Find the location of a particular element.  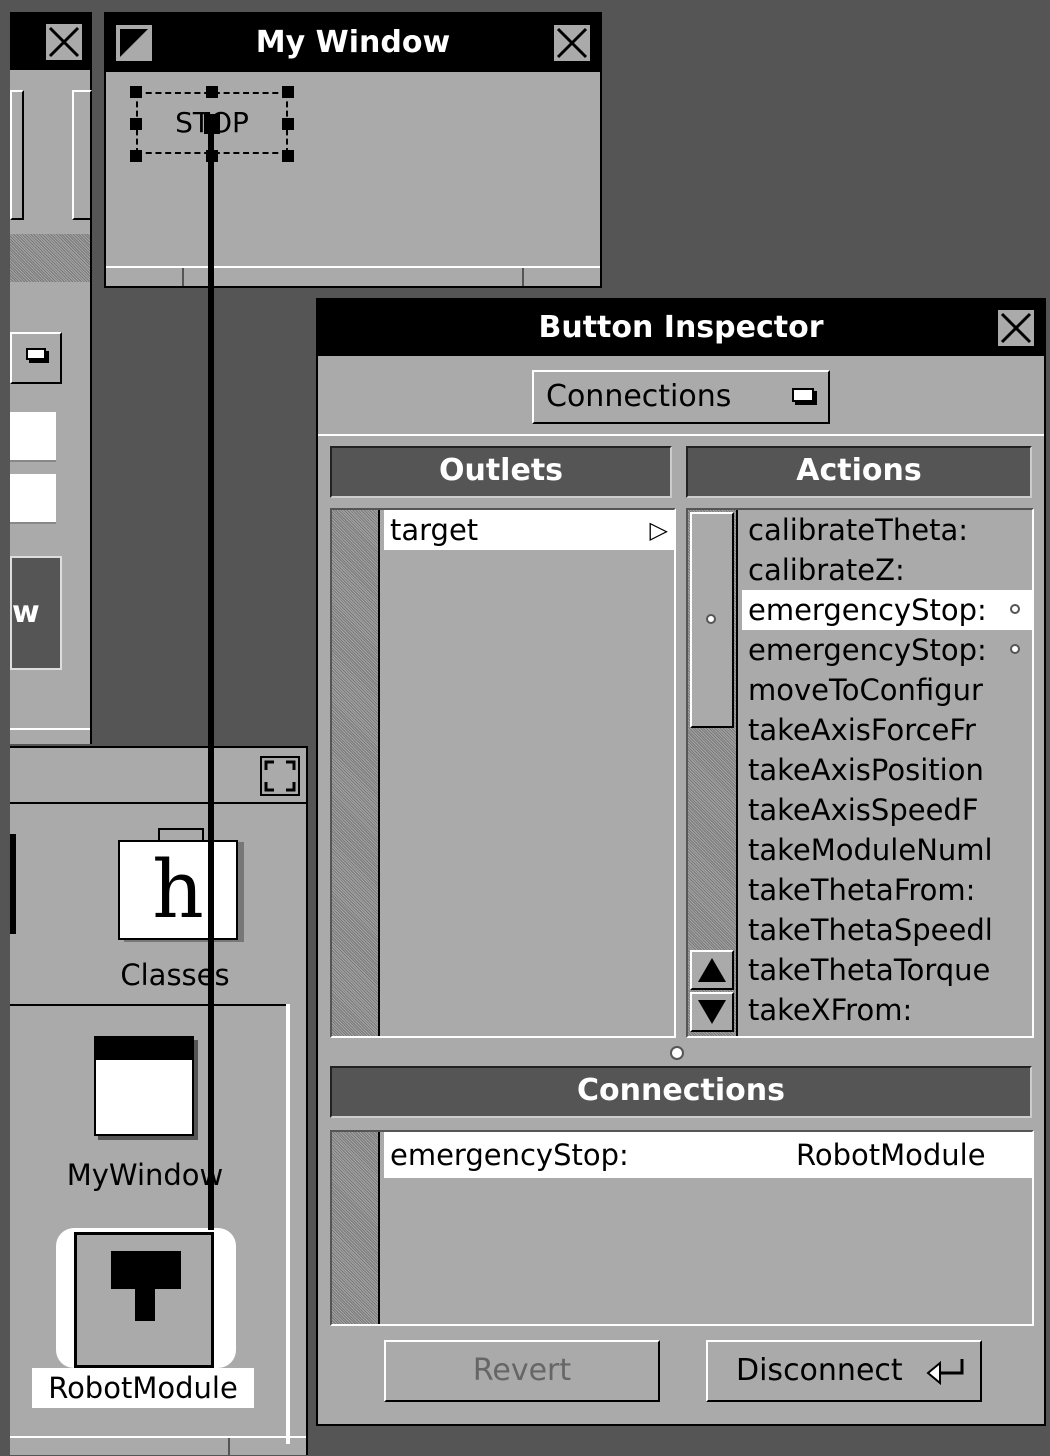

classes-icon-letter: h is located at coordinates (178, 889).